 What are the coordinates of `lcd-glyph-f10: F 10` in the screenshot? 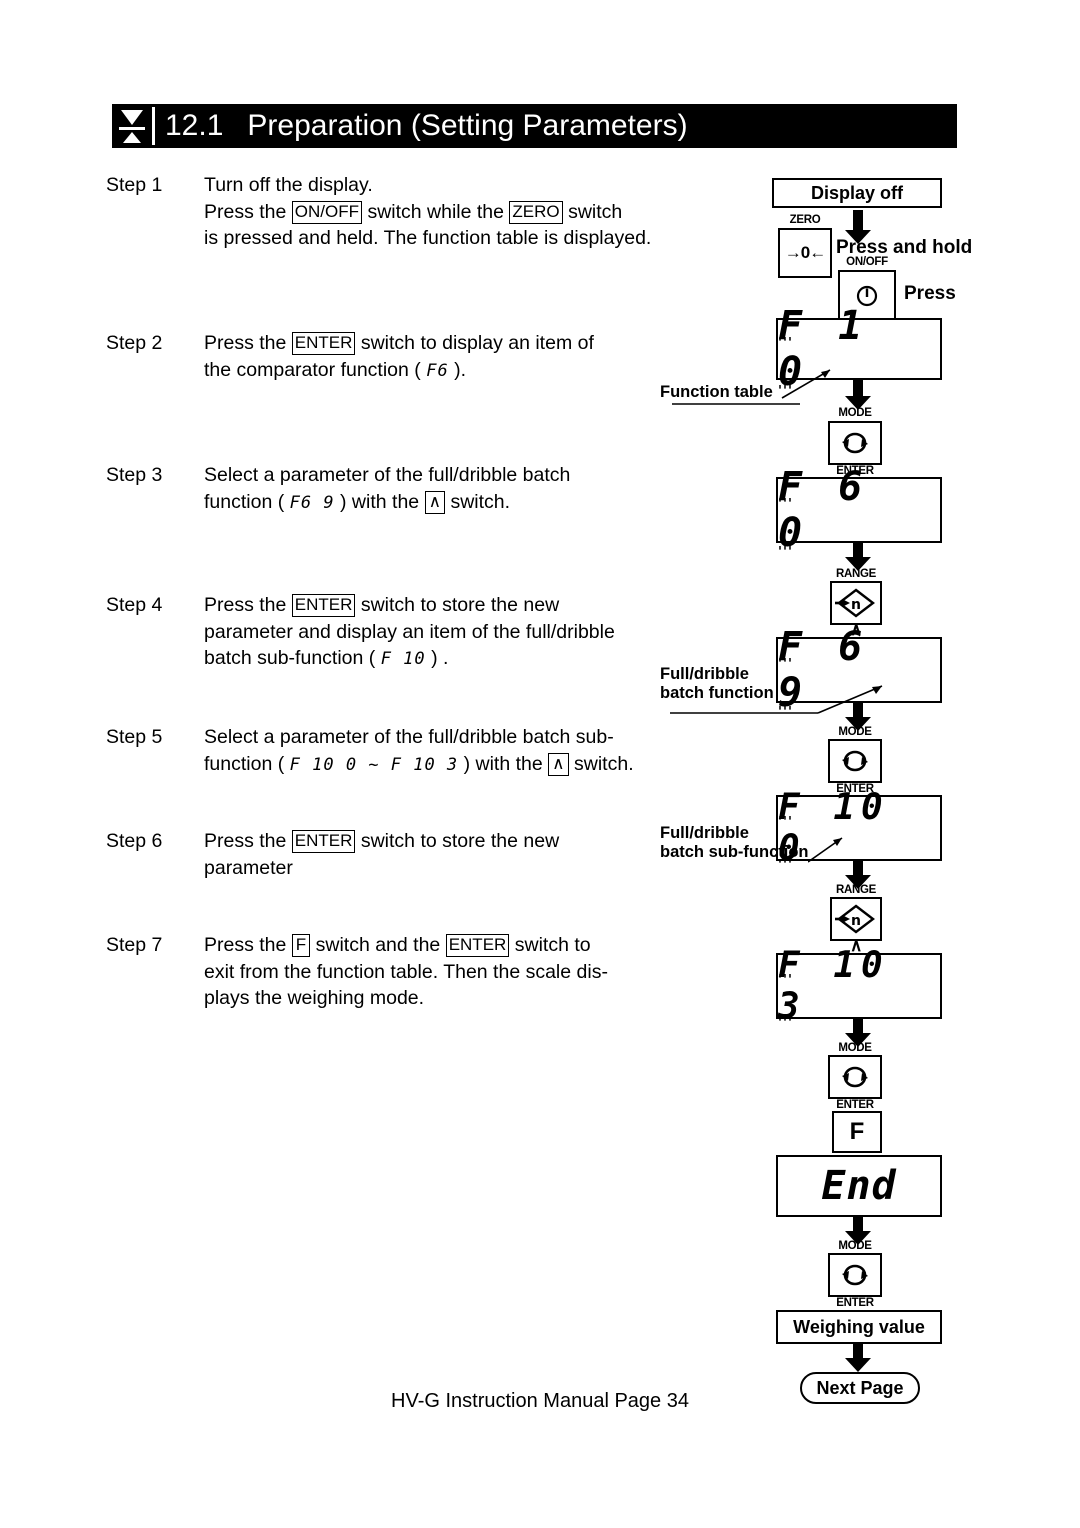 It's located at (403, 659).